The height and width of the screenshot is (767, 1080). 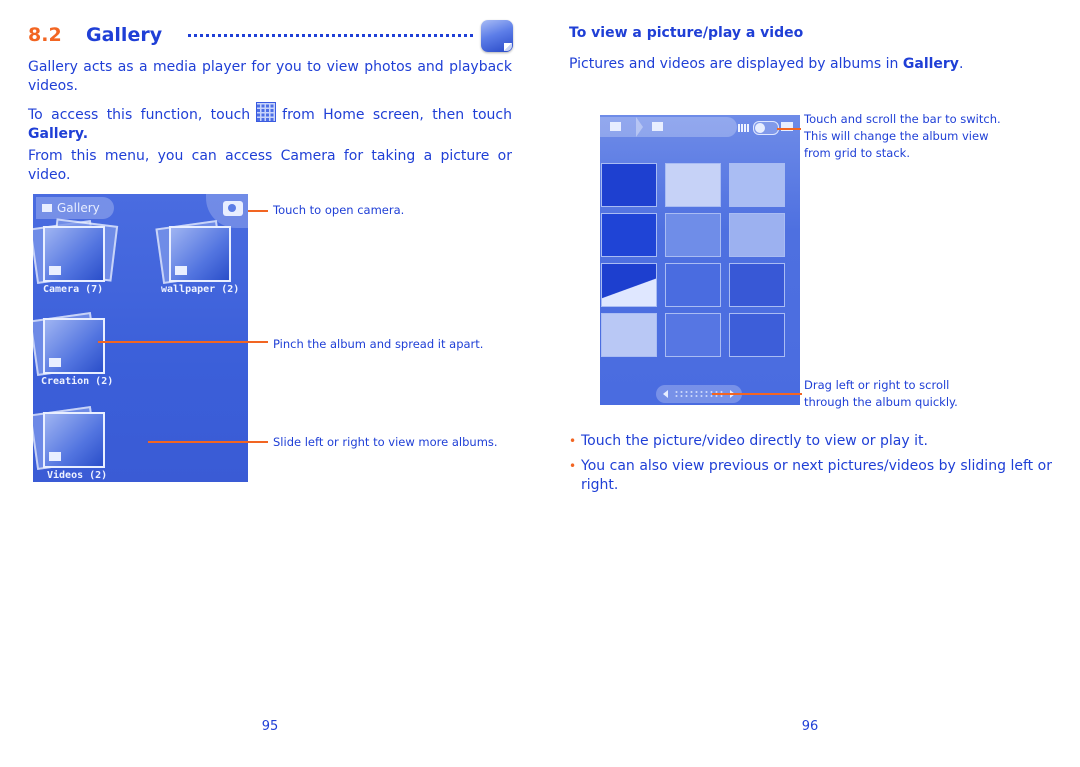 I want to click on album-label: wallpaper (2), so click(x=200, y=289).